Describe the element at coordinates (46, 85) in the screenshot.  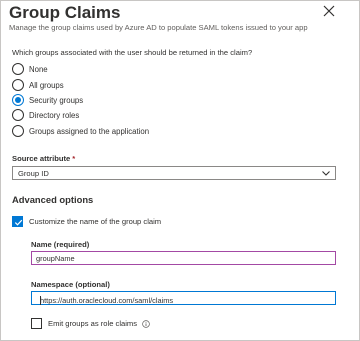
I see `radio-label: All groups` at that location.